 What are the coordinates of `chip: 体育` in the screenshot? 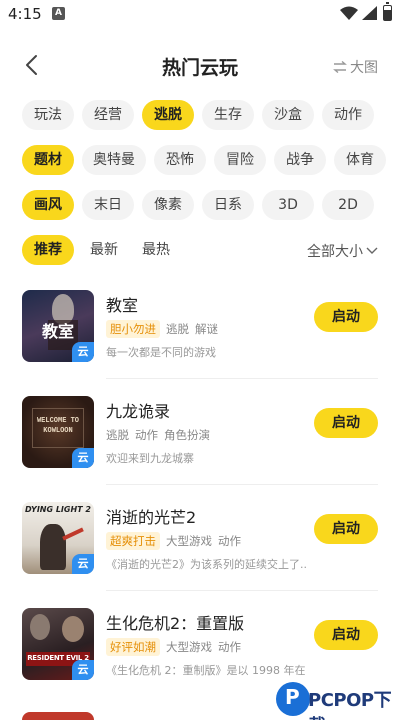 It's located at (360, 160).